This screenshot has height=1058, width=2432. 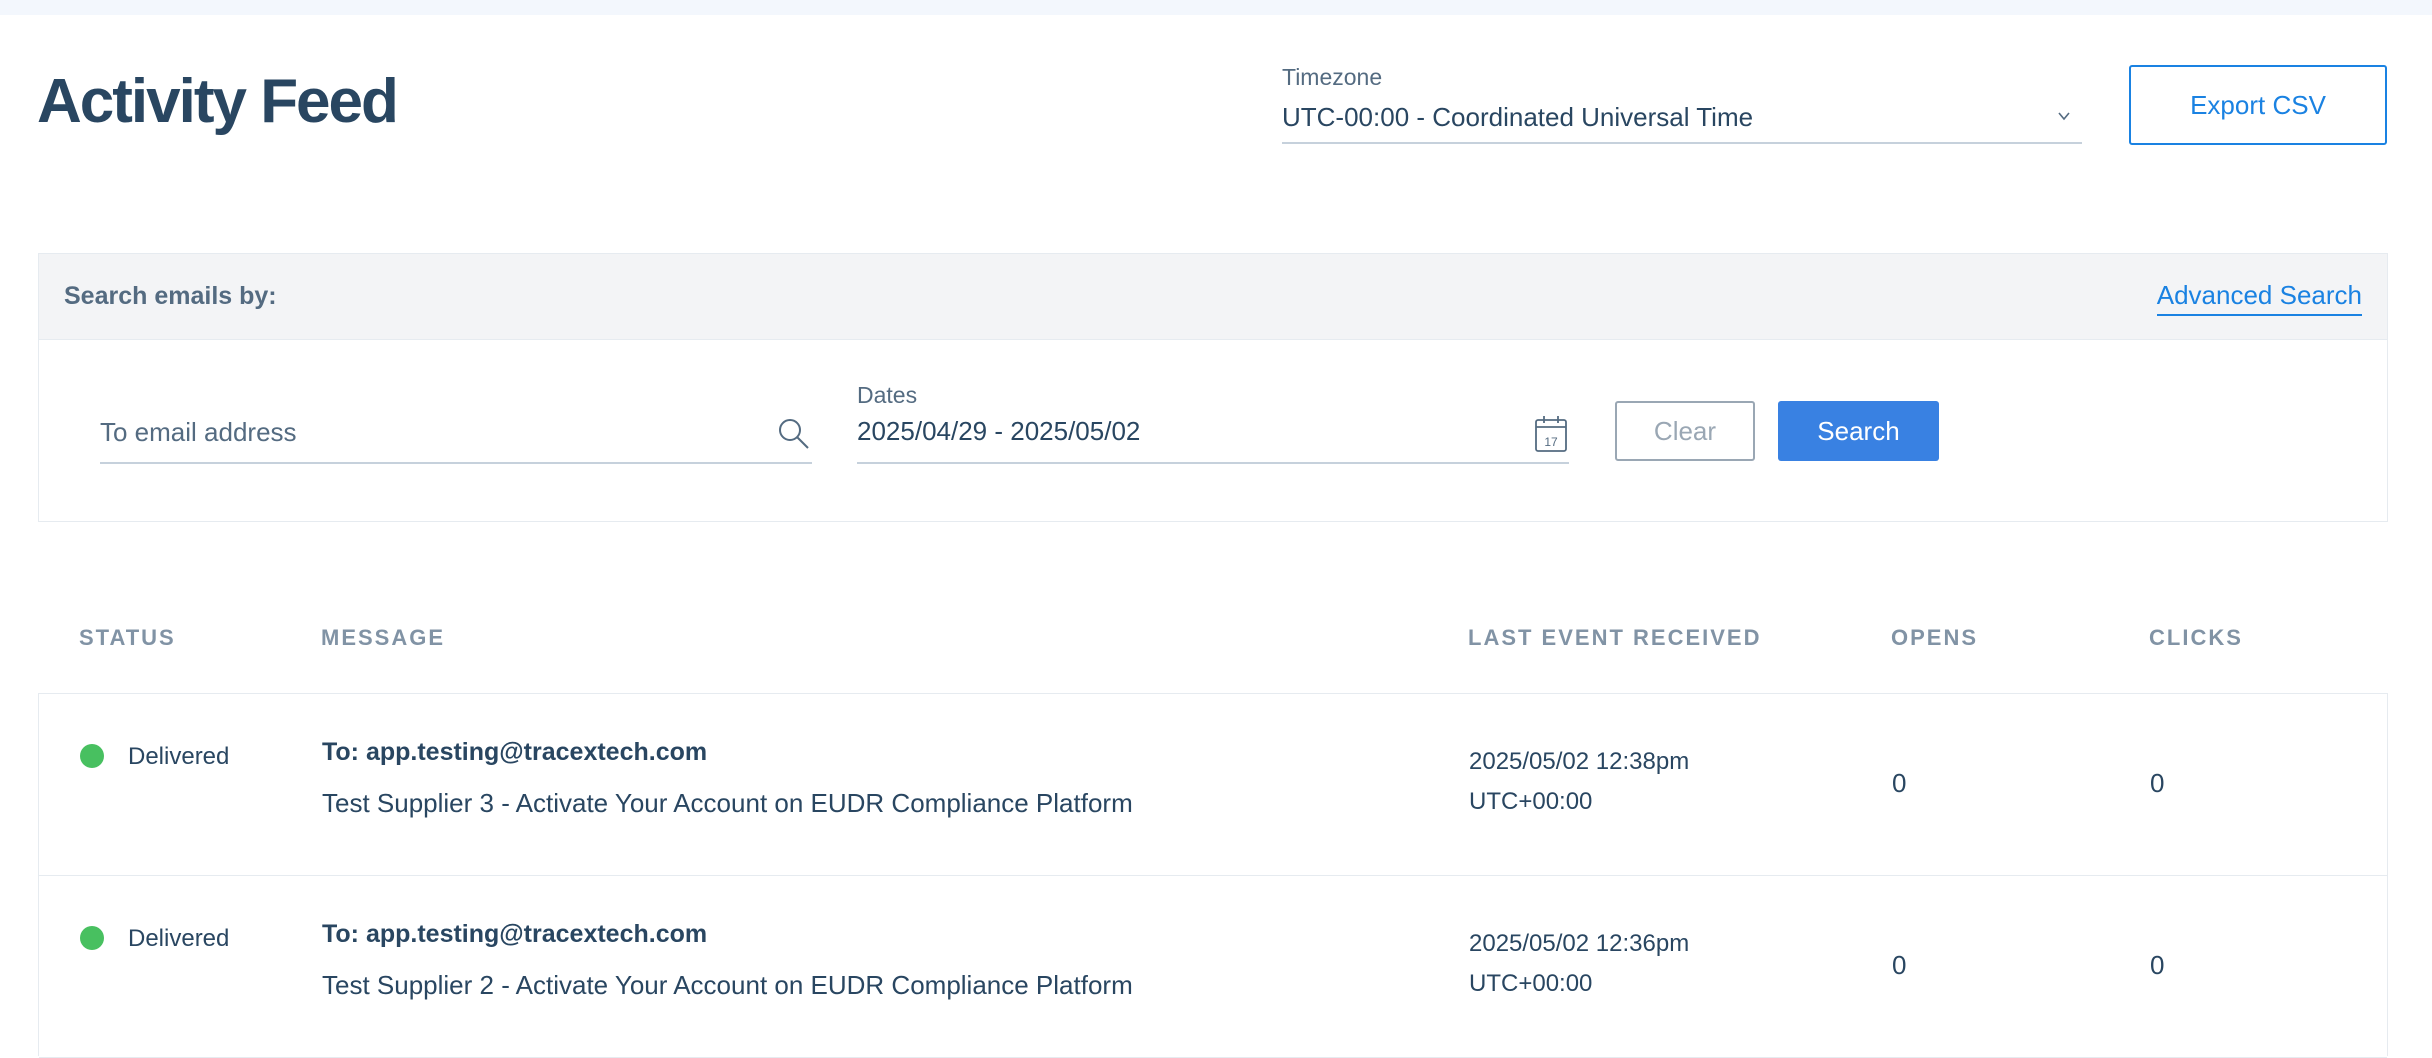 I want to click on search-button: Search, so click(x=1858, y=431).